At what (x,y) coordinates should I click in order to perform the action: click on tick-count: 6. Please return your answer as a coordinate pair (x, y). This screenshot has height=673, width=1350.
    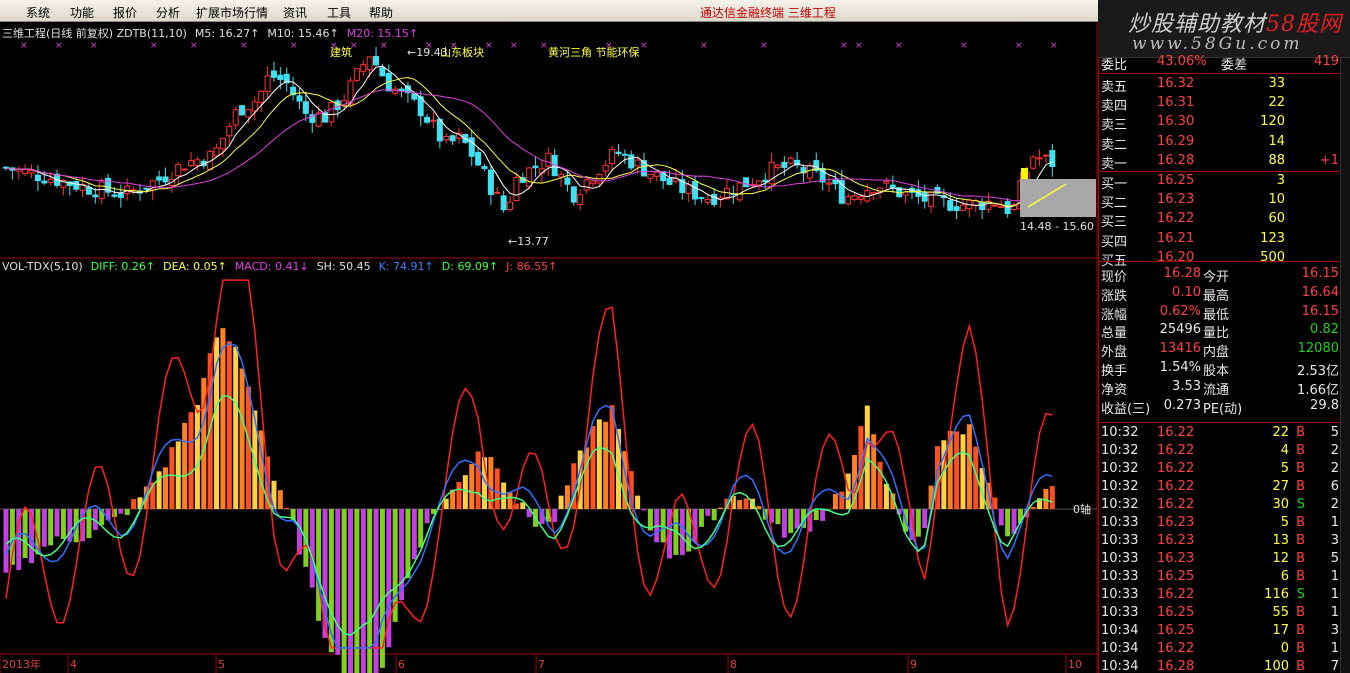
    Looking at the image, I should click on (1334, 486).